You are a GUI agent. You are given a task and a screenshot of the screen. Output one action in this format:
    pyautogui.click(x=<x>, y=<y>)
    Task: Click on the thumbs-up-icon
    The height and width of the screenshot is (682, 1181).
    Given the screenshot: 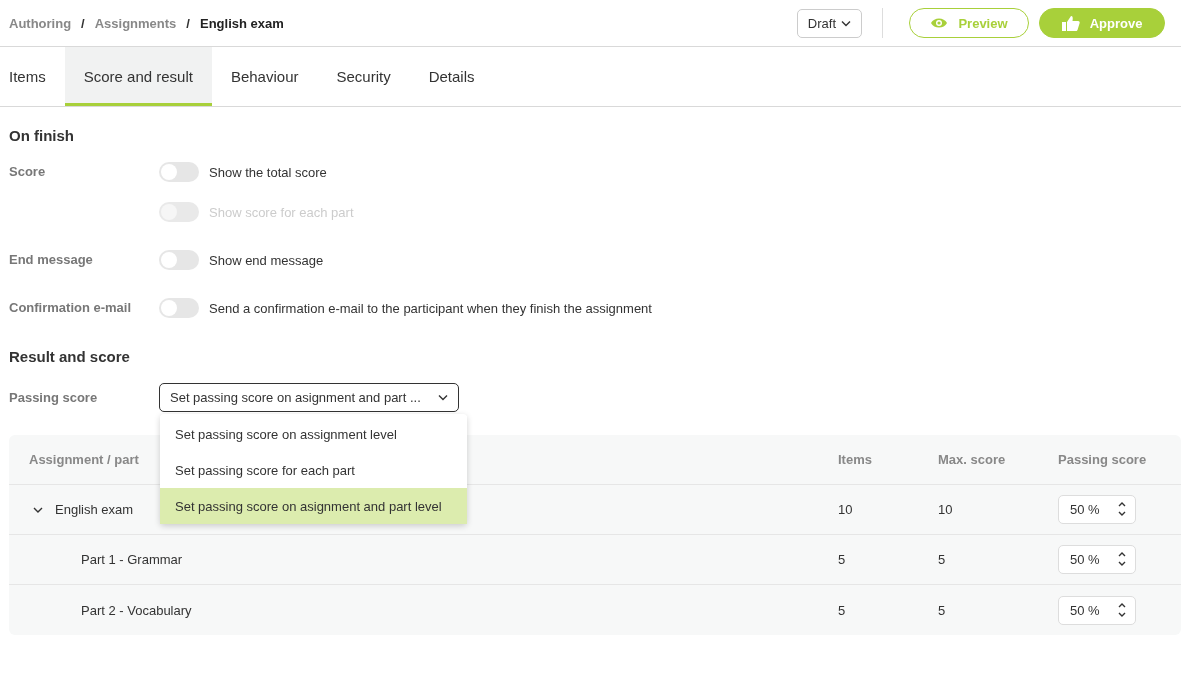 What is the action you would take?
    pyautogui.click(x=1070, y=23)
    